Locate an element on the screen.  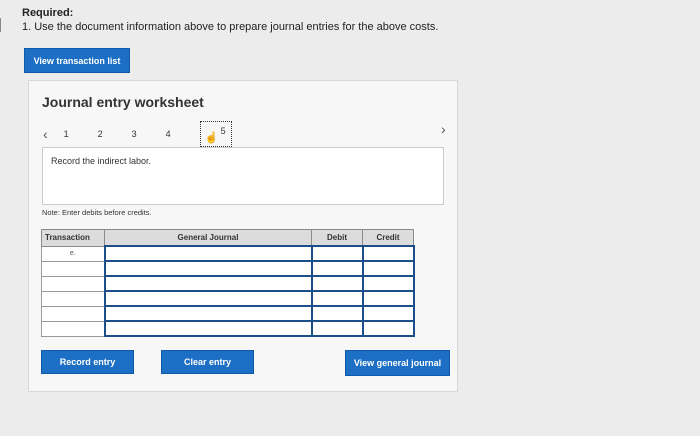
header-general-journal: General Journal is located at coordinates (208, 238).